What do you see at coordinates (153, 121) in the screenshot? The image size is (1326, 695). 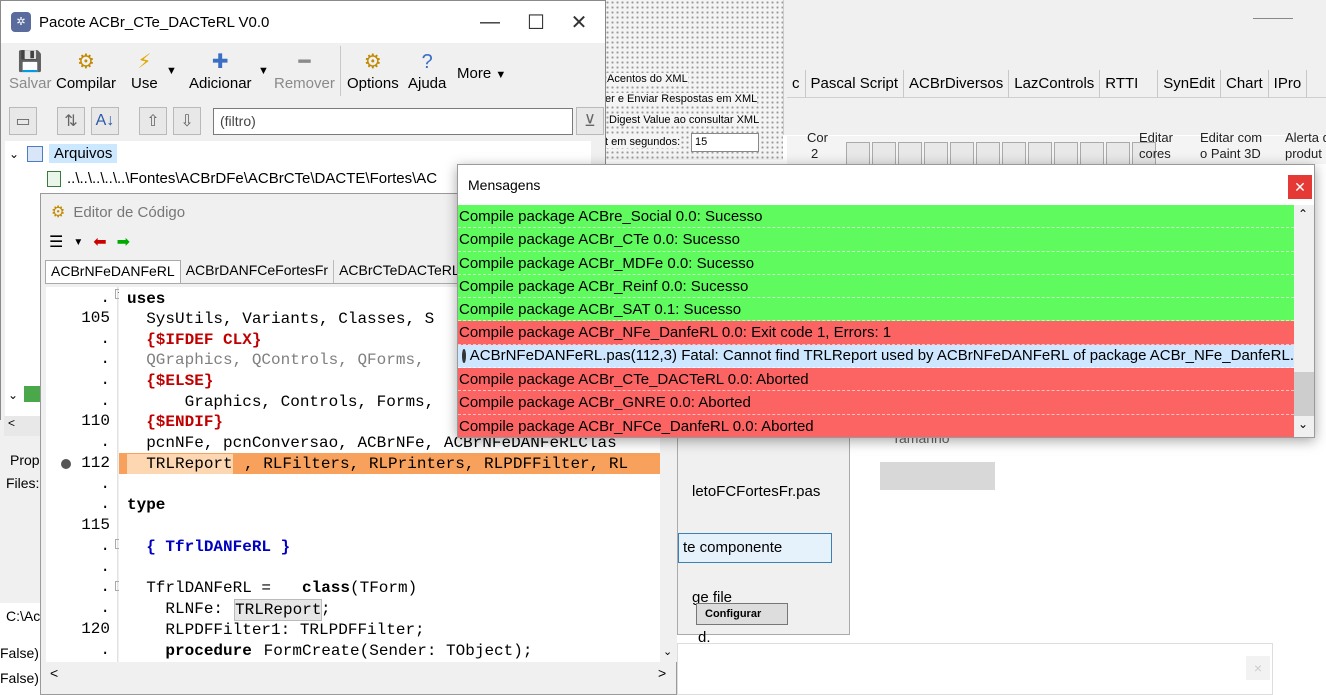 I see `arrow-up-icon: ⇧` at bounding box center [153, 121].